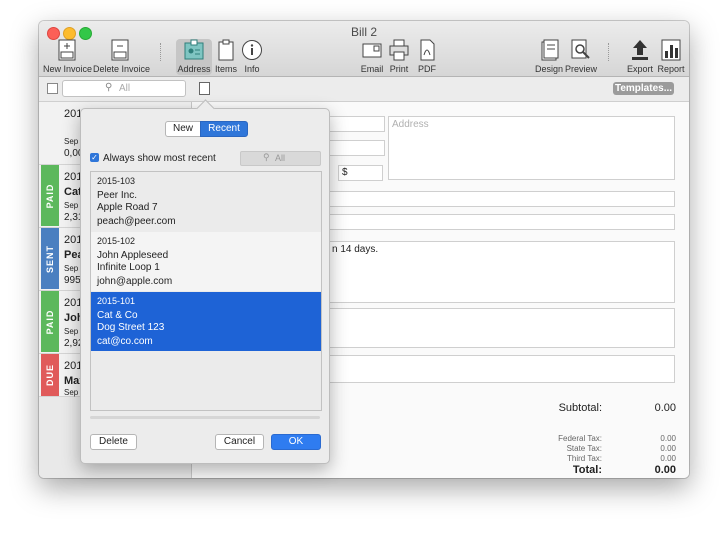  I want to click on design-label: Design, so click(548, 69).